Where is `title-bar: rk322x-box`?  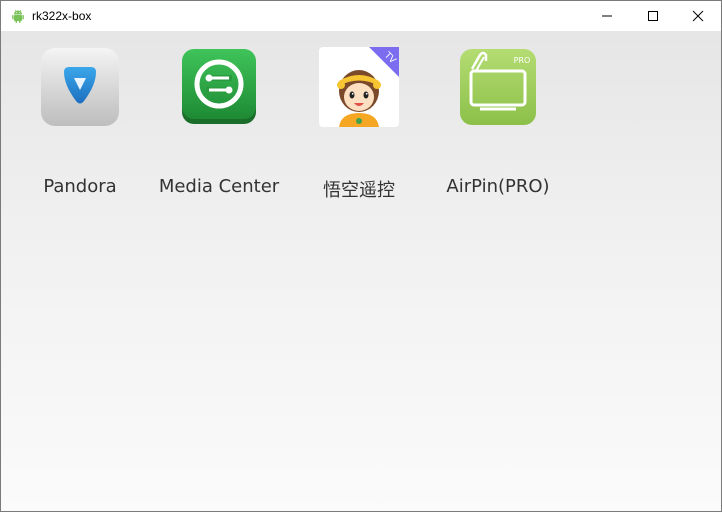 title-bar: rk322x-box is located at coordinates (361, 16).